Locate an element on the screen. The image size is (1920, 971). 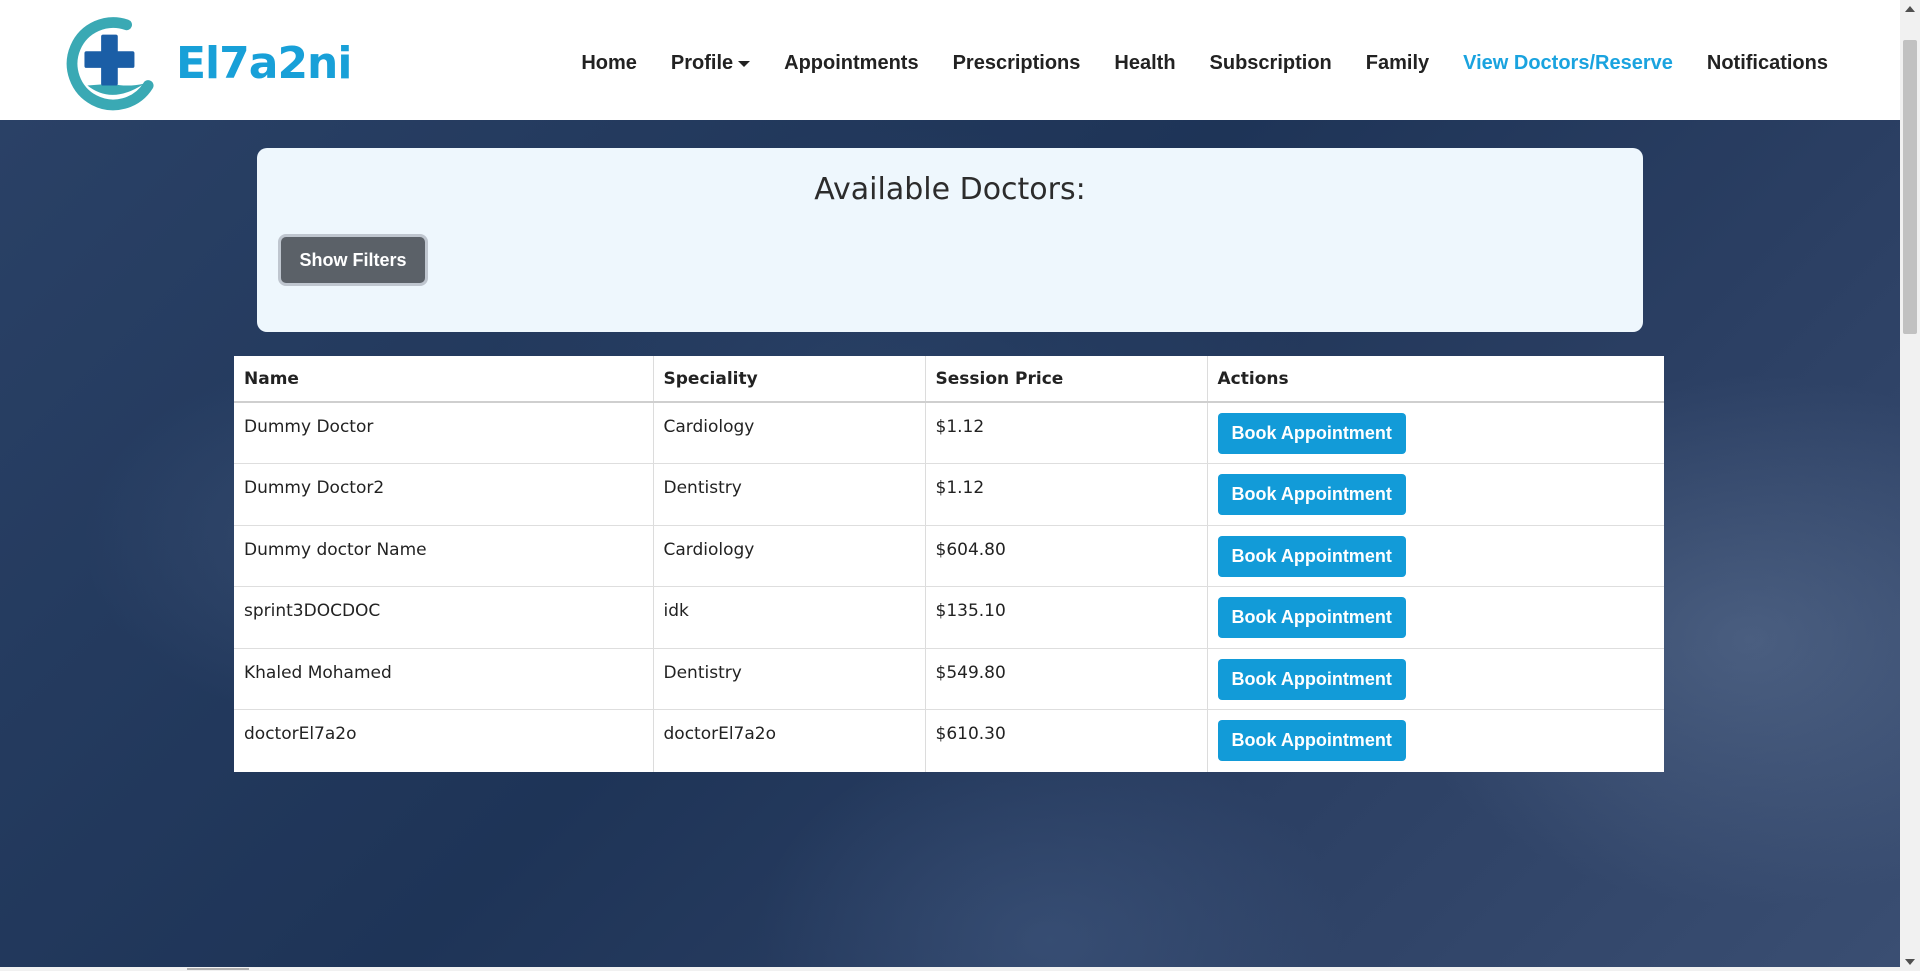
page-title: Available Doctors: is located at coordinates (950, 189).